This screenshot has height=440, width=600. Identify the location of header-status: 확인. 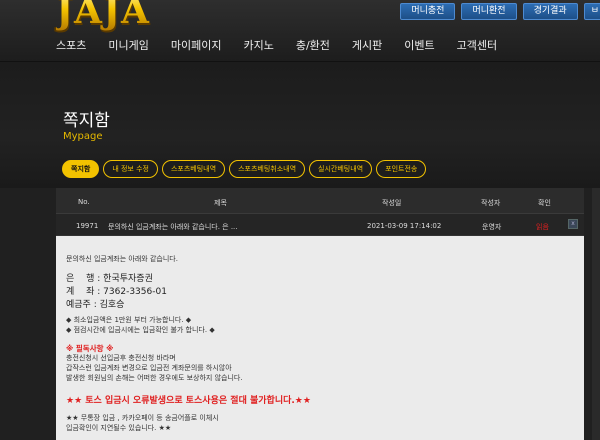
(544, 203).